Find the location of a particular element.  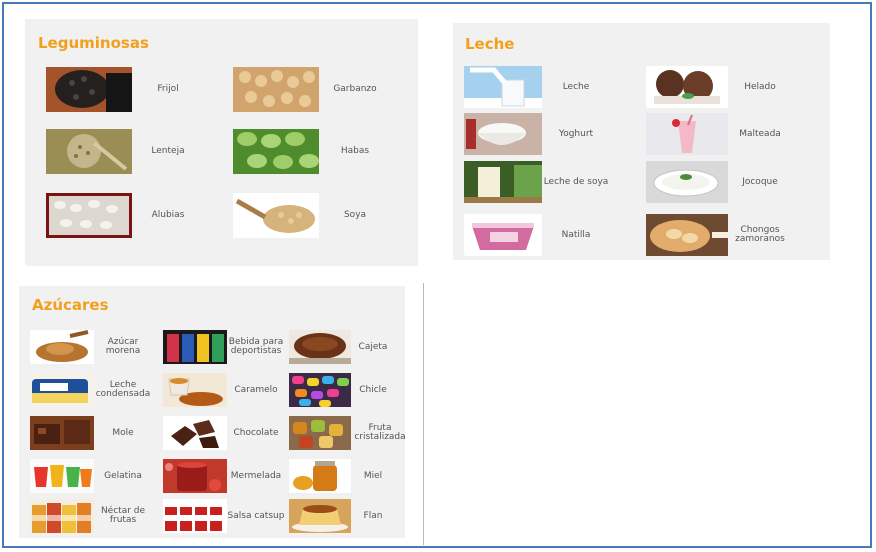

yogurt-bowl-icon is located at coordinates (503, 134).